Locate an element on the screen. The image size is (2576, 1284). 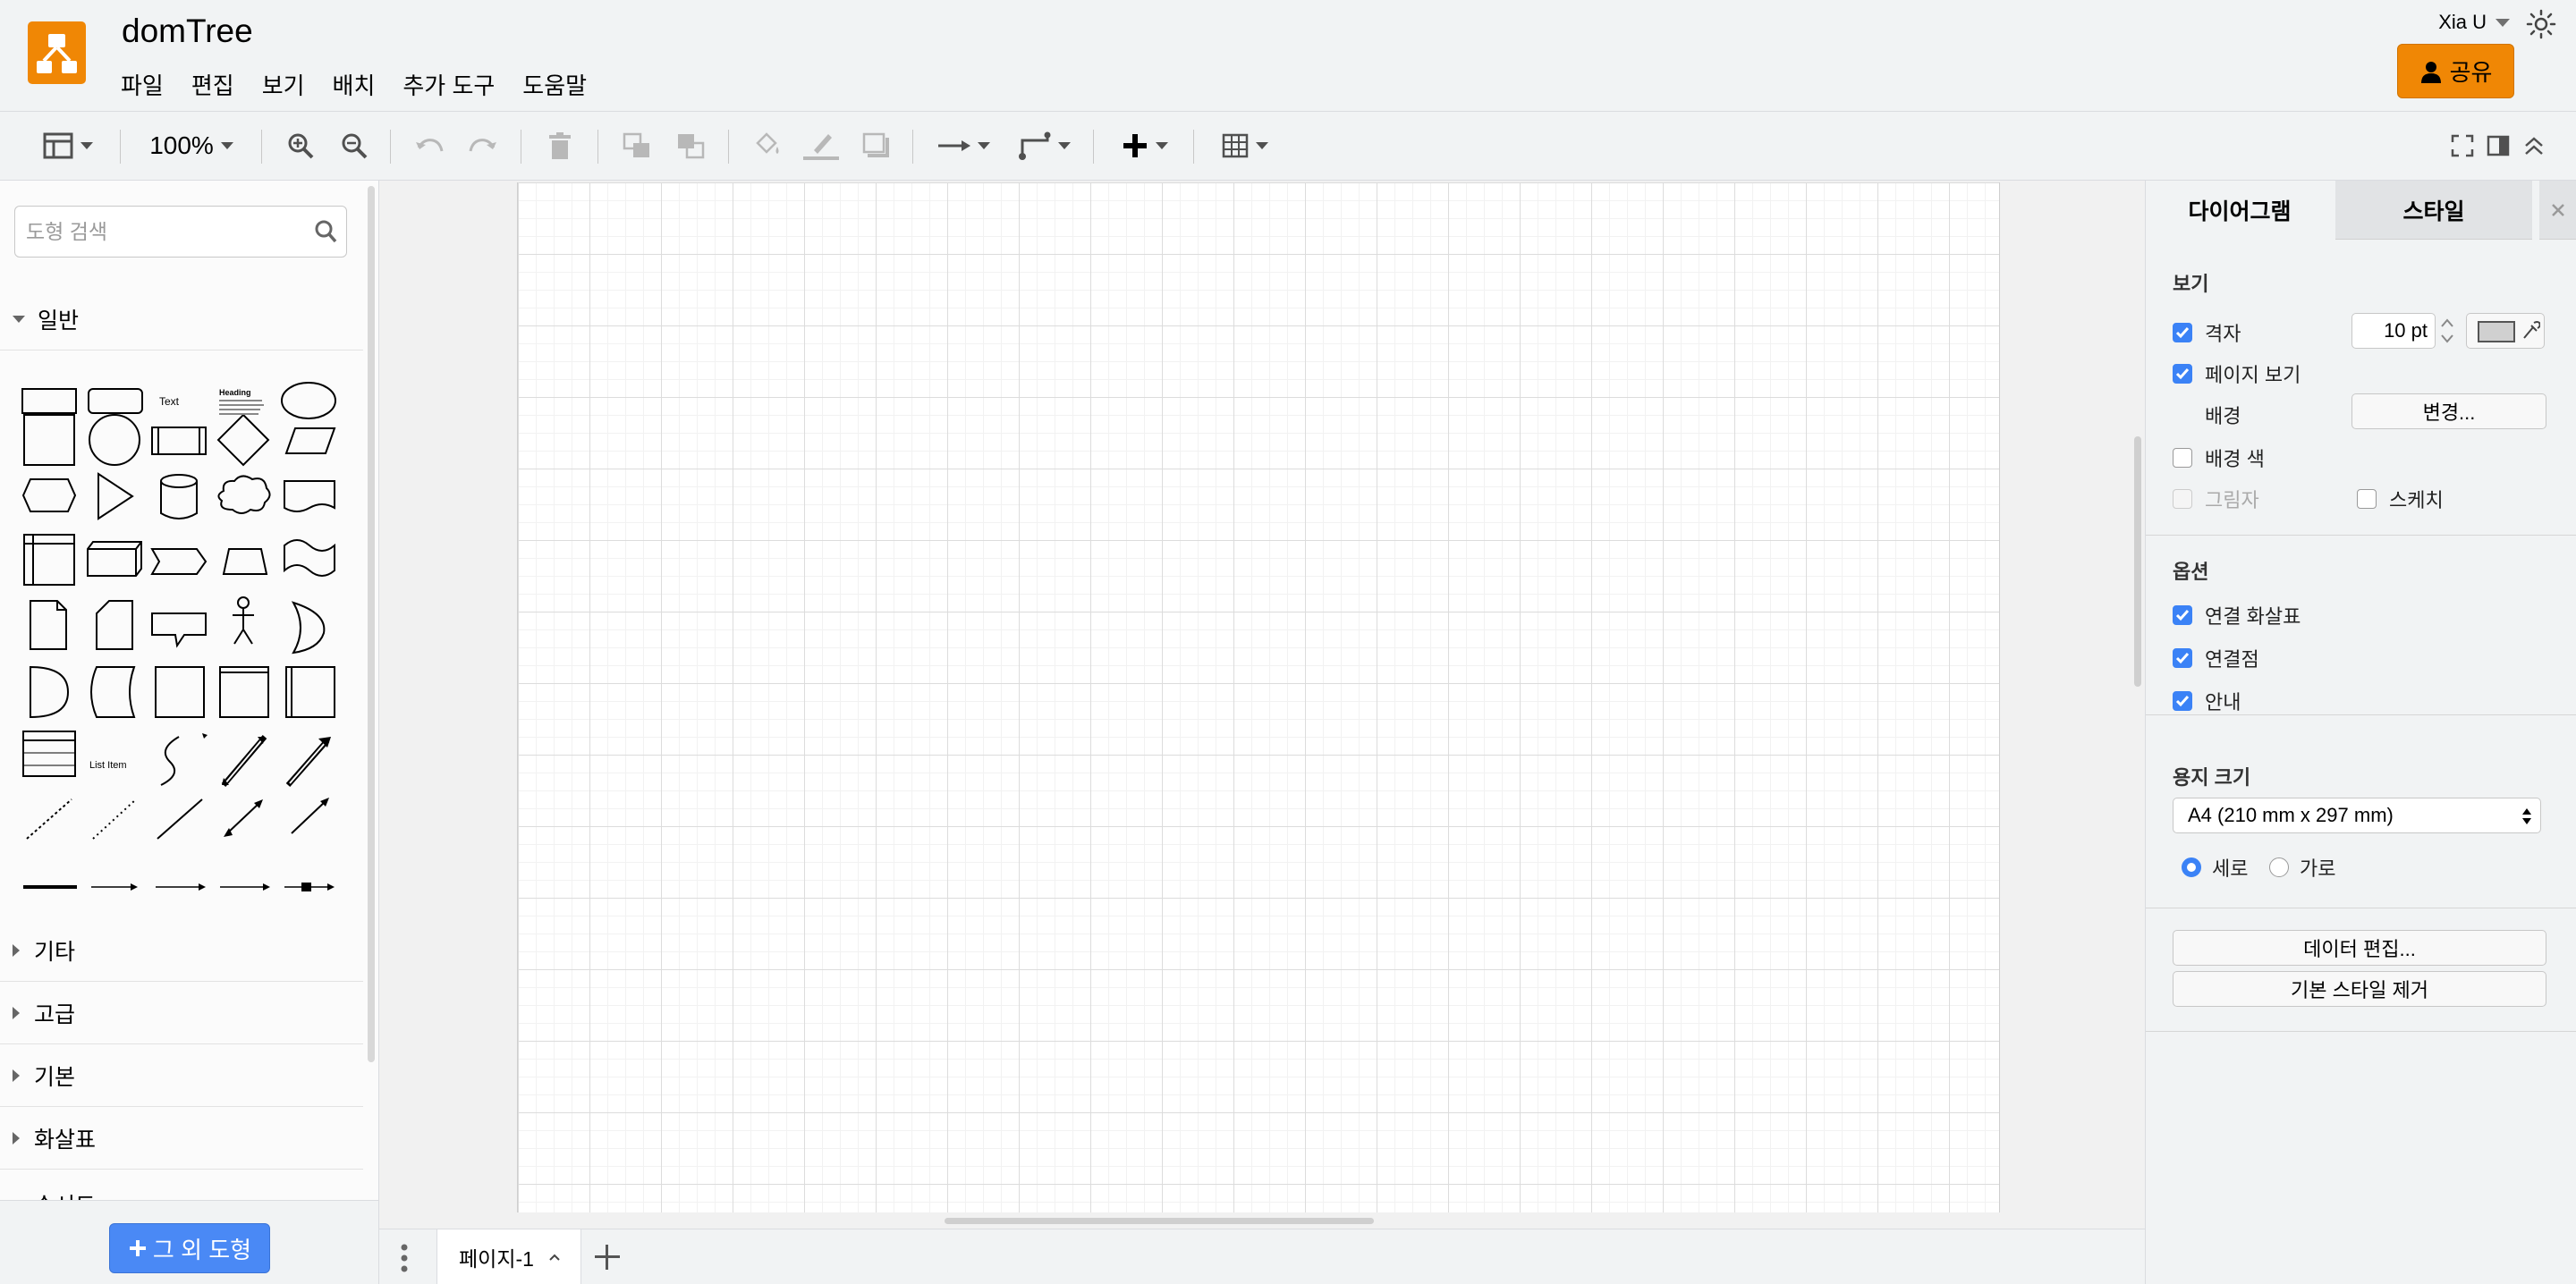
section-misc: 기타 is located at coordinates (181, 950).